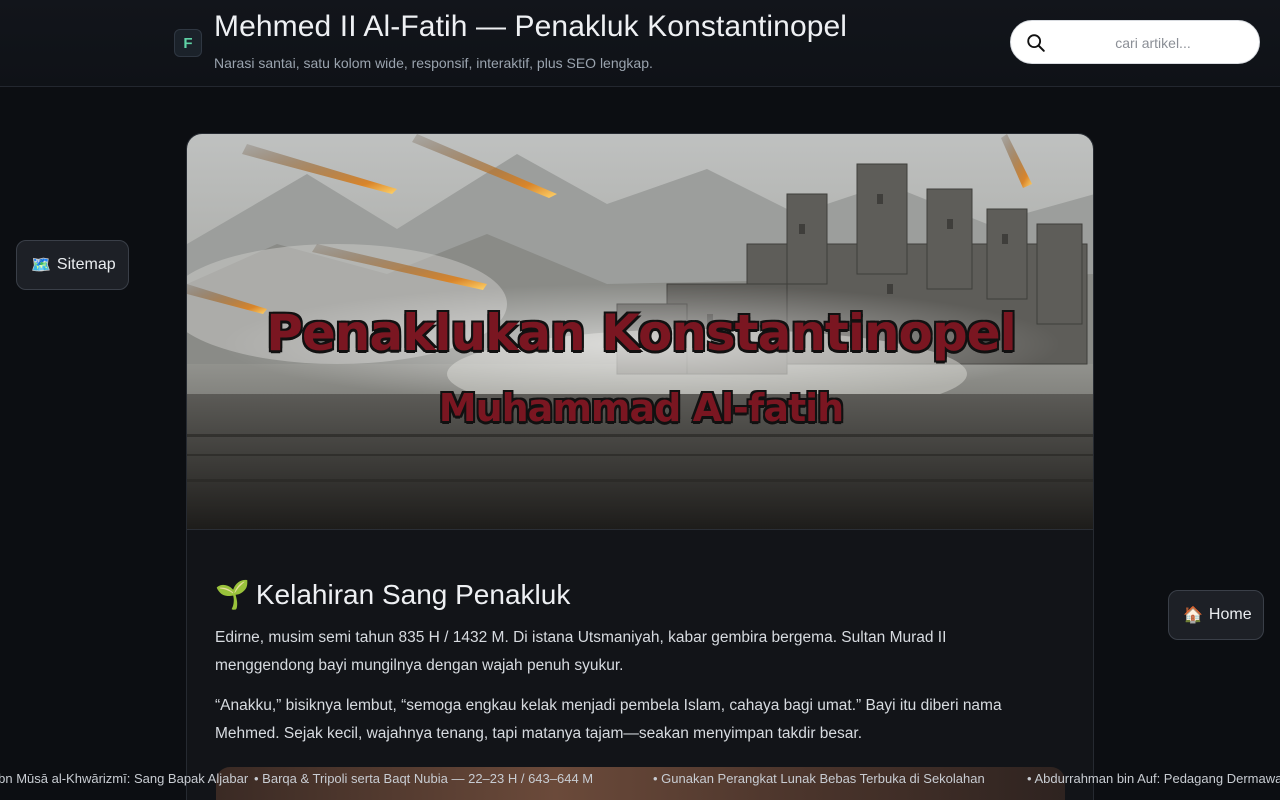  Describe the element at coordinates (641, 408) in the screenshot. I see `hero-subtitle: Muhammad Al-fatih` at that location.